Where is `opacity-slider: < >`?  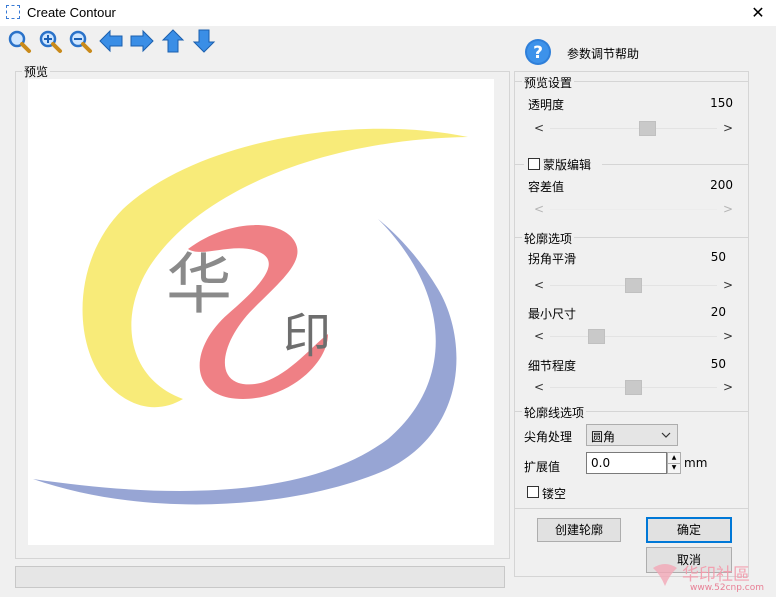
opacity-slider: < > is located at coordinates (633, 129).